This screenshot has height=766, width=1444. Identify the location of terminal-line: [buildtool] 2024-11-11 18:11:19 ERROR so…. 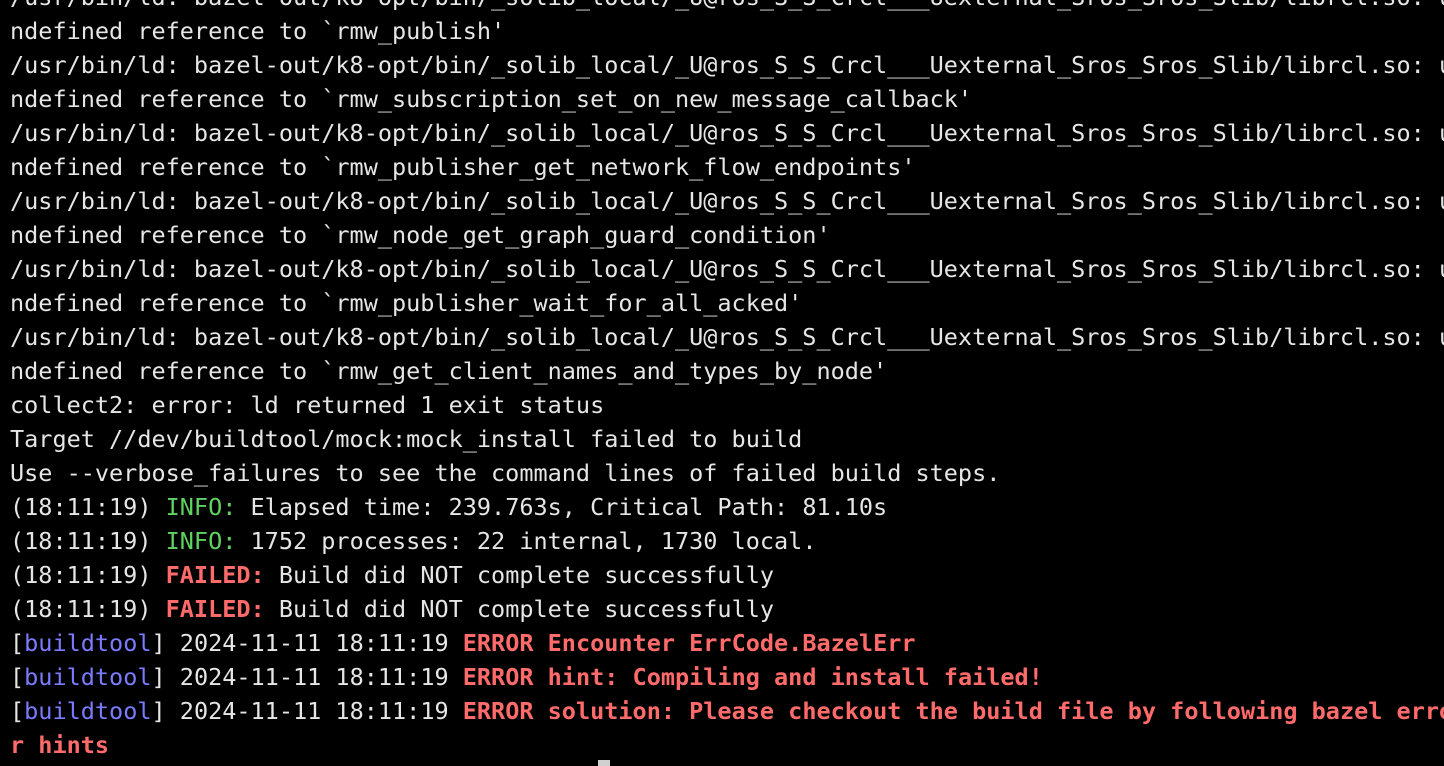
(727, 711).